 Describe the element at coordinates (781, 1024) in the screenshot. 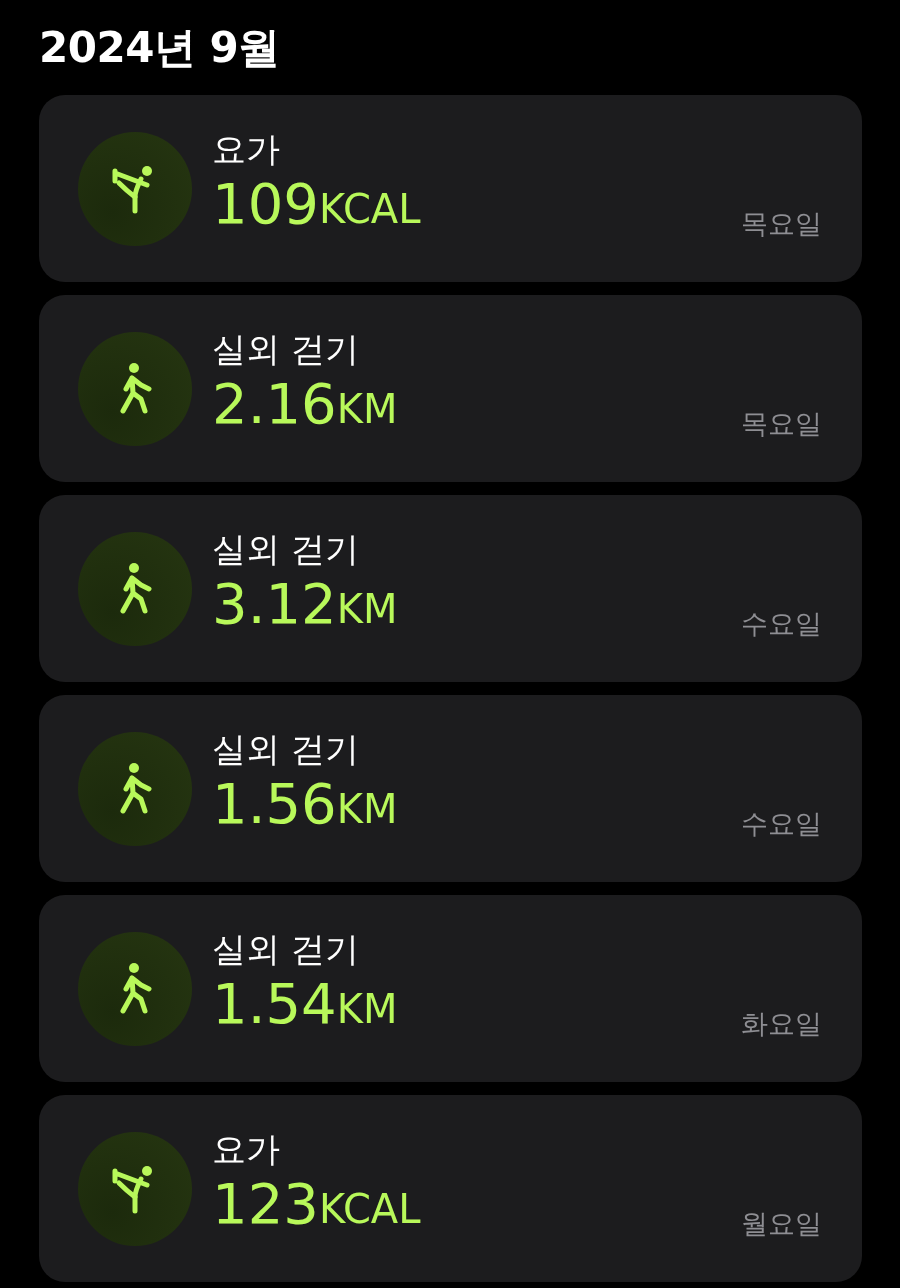

I see `weekday-label: 화요일` at that location.